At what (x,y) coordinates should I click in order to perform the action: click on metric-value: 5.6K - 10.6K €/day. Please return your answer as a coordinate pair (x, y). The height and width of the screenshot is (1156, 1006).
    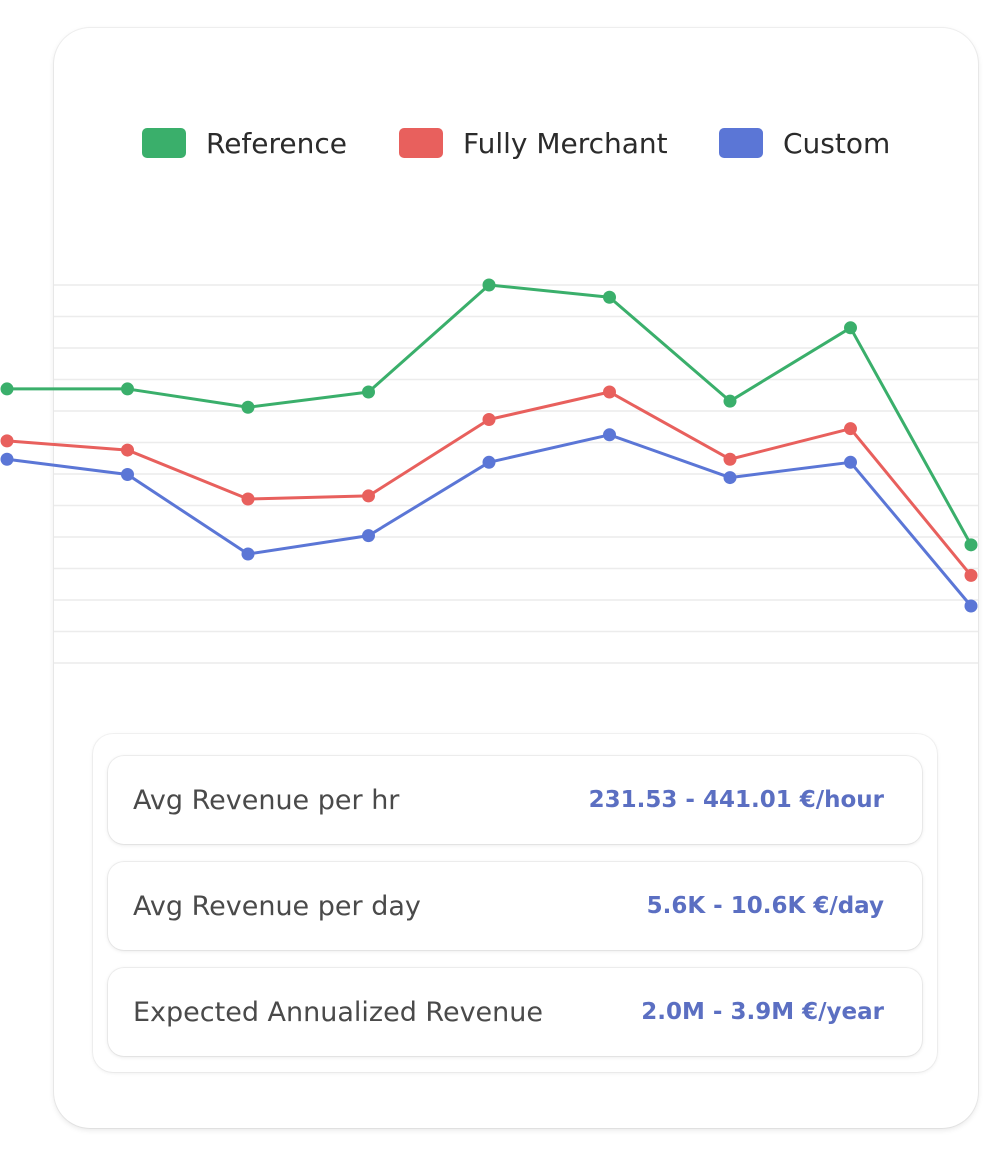
    Looking at the image, I should click on (765, 906).